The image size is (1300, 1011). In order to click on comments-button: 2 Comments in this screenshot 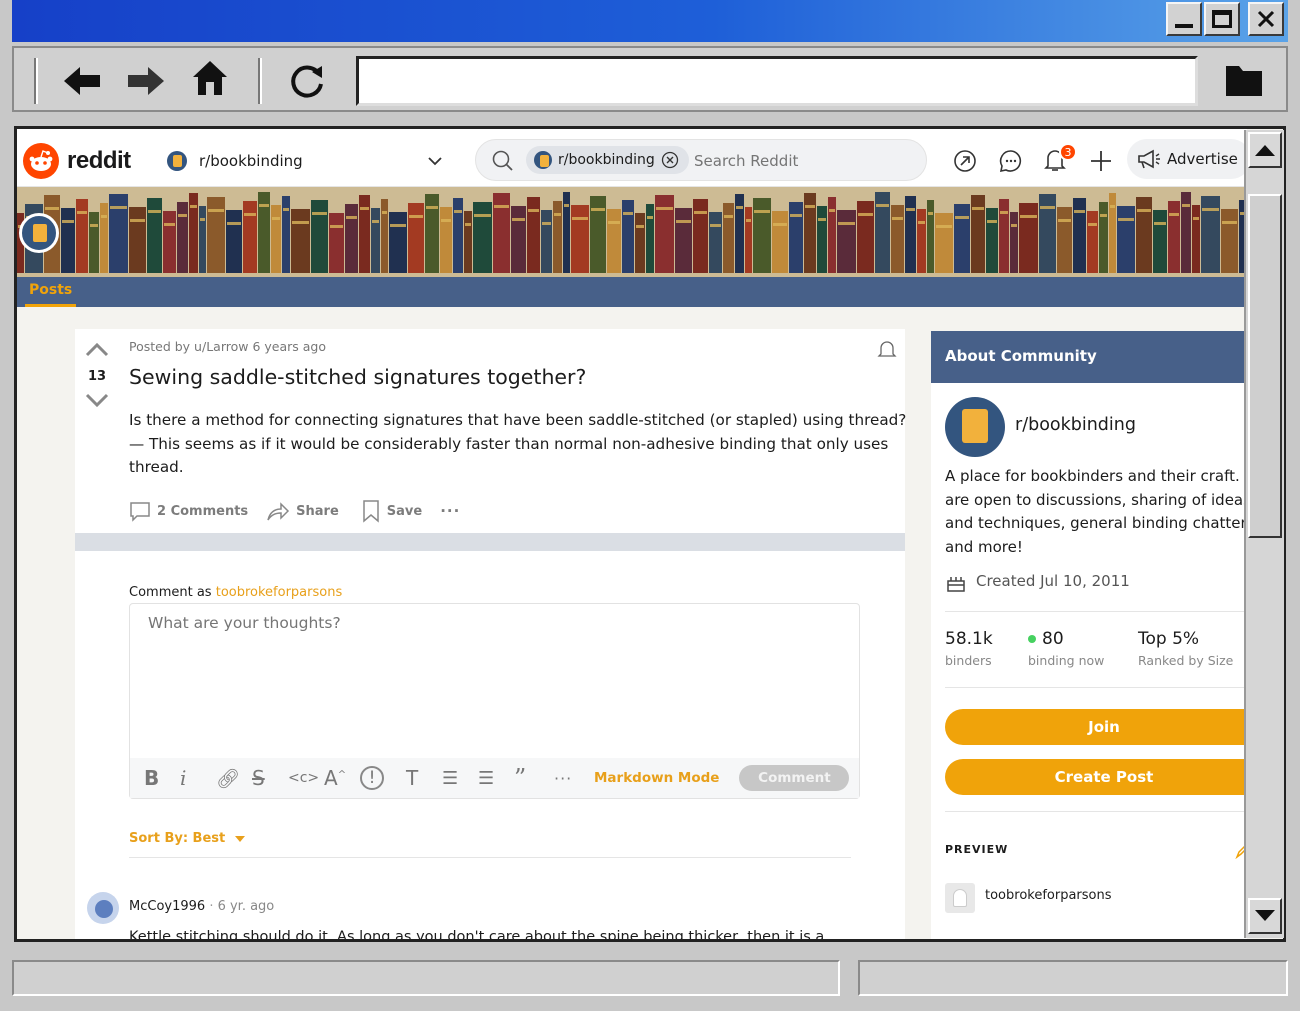, I will do `click(188, 511)`.